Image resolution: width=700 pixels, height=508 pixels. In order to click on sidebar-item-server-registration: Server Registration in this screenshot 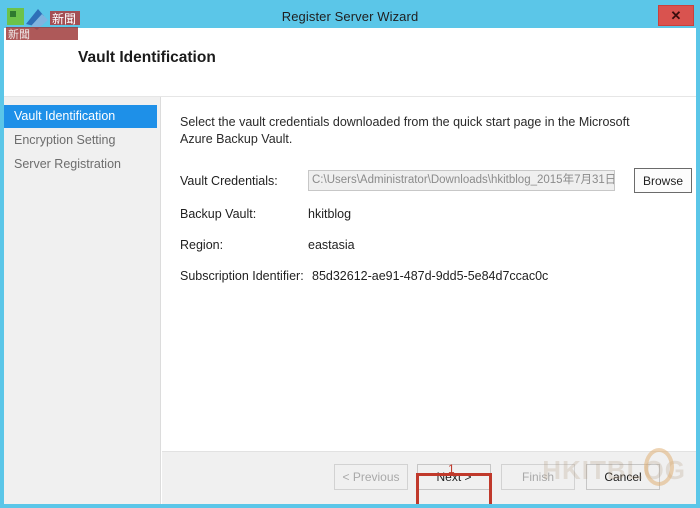, I will do `click(82, 164)`.